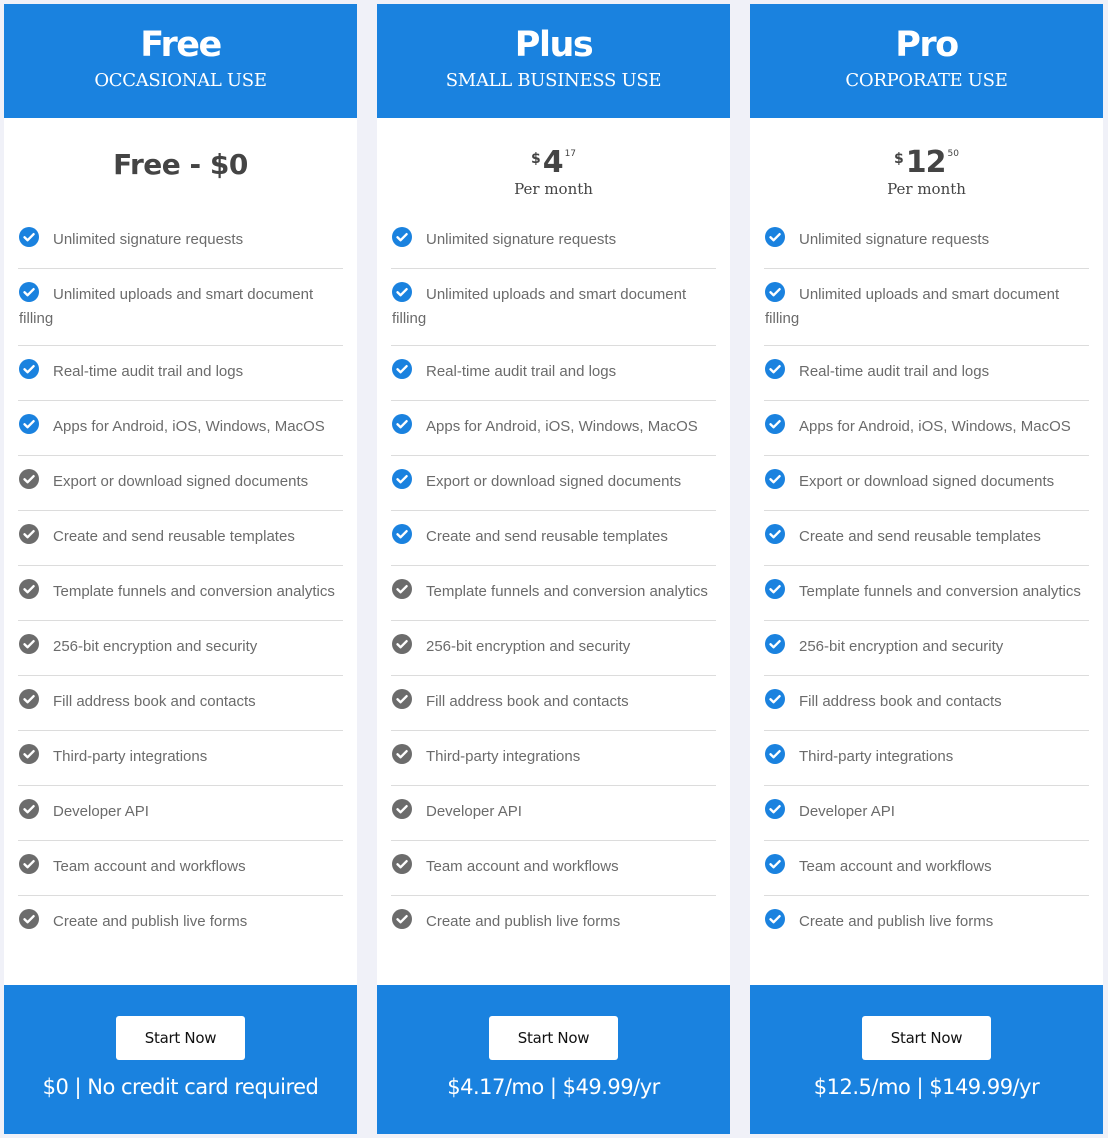 Image resolution: width=1108 pixels, height=1138 pixels. Describe the element at coordinates (180, 241) in the screenshot. I see `feature-item: Unlimited signature requests` at that location.